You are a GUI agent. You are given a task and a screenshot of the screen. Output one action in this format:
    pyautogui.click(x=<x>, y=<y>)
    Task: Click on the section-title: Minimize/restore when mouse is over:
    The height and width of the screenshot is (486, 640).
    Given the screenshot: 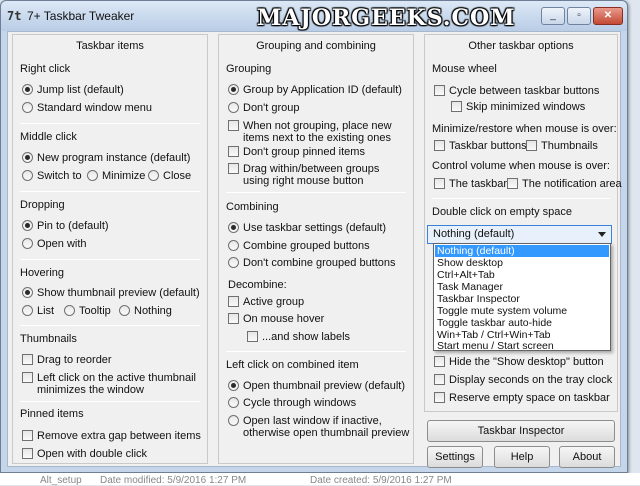 What is the action you would take?
    pyautogui.click(x=524, y=129)
    